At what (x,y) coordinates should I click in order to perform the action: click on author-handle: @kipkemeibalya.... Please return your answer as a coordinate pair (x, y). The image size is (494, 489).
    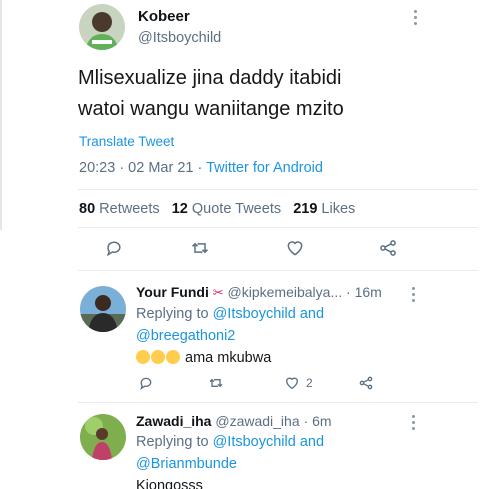
    Looking at the image, I should click on (285, 292).